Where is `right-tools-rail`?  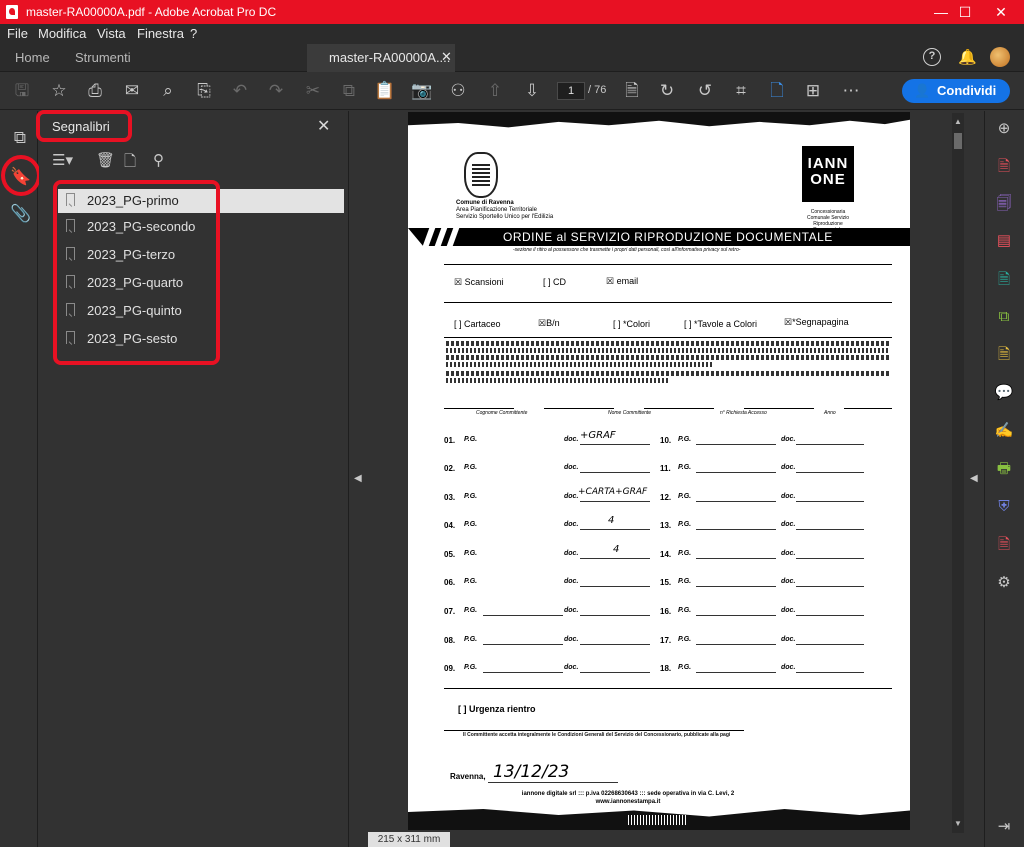 right-tools-rail is located at coordinates (1004, 479).